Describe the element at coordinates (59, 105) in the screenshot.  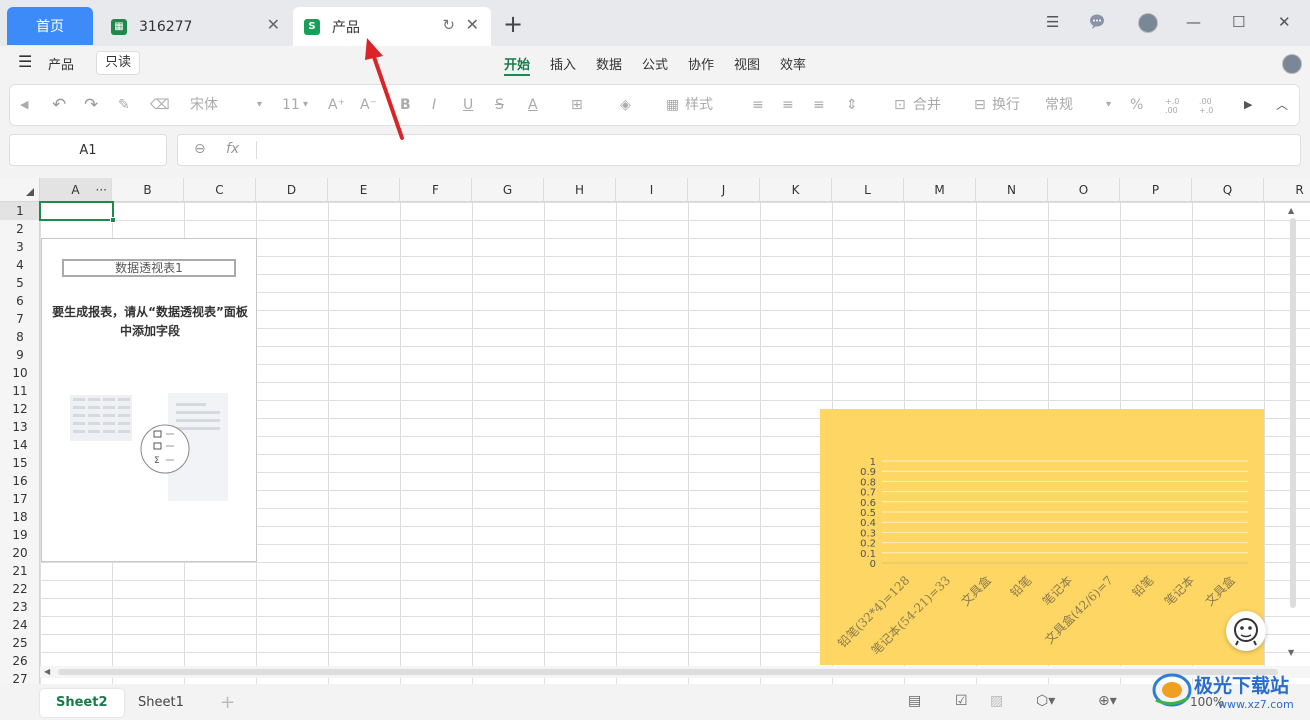
I see `undo-icon: ↶` at that location.